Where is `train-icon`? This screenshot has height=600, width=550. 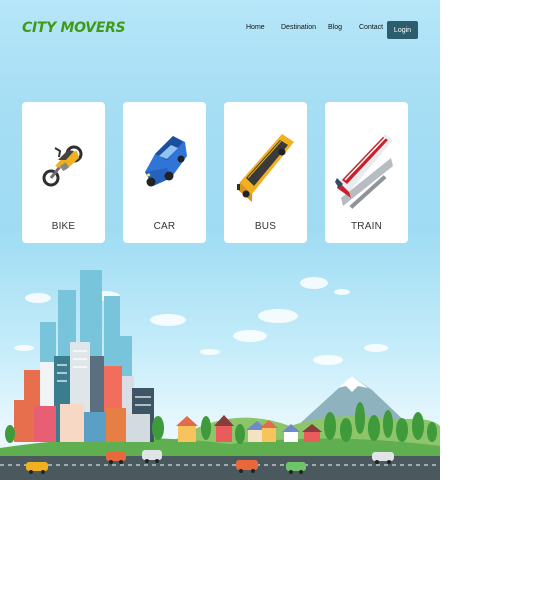
train-icon is located at coordinates (364, 171).